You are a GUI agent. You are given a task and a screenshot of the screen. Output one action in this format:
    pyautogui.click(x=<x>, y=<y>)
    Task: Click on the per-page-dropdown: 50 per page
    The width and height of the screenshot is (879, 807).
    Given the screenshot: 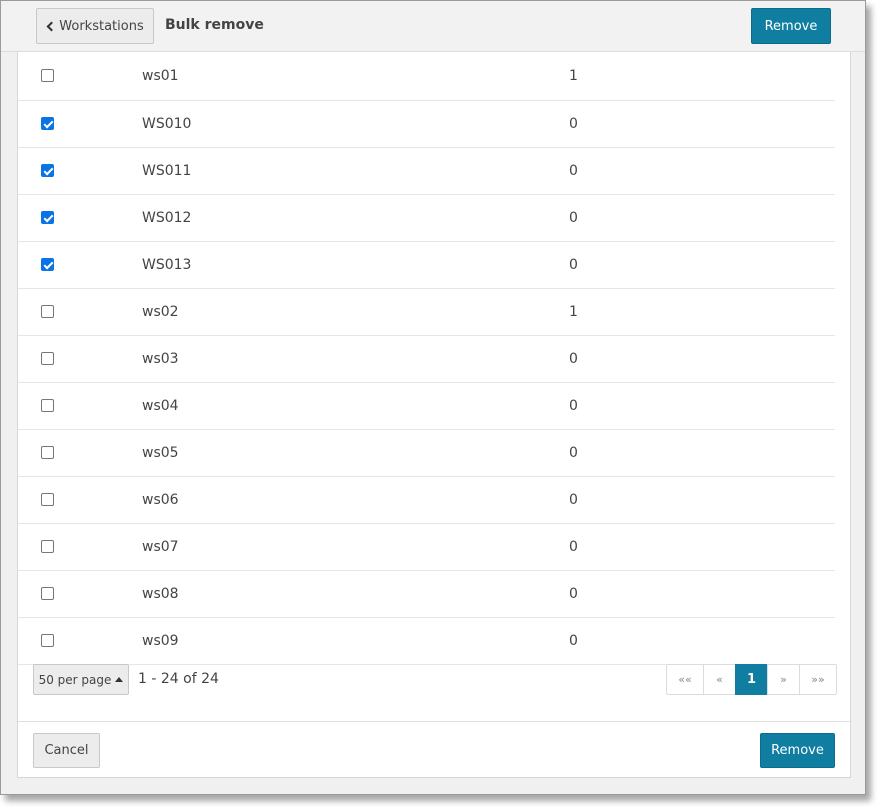 What is the action you would take?
    pyautogui.click(x=81, y=679)
    